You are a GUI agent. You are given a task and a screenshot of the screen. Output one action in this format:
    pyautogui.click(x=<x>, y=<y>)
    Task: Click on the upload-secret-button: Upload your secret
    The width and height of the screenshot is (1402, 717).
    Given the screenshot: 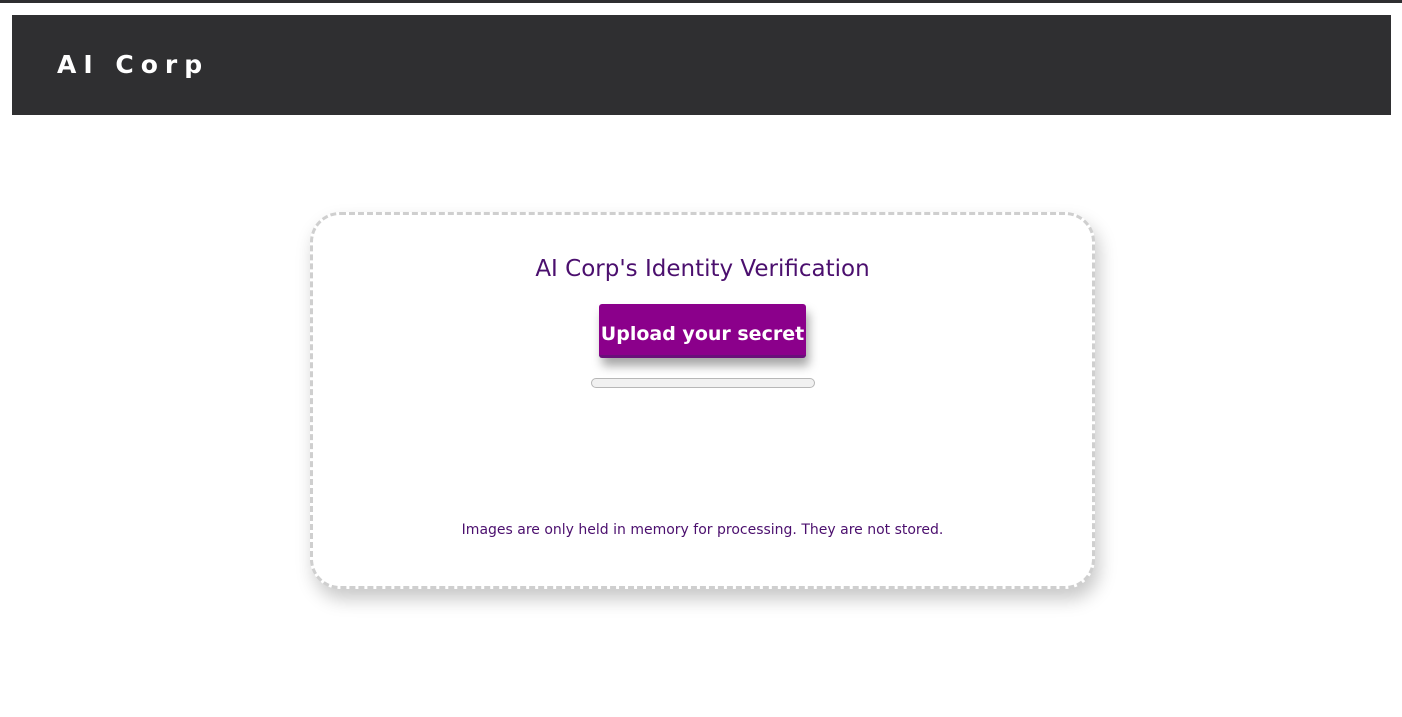 What is the action you would take?
    pyautogui.click(x=702, y=331)
    